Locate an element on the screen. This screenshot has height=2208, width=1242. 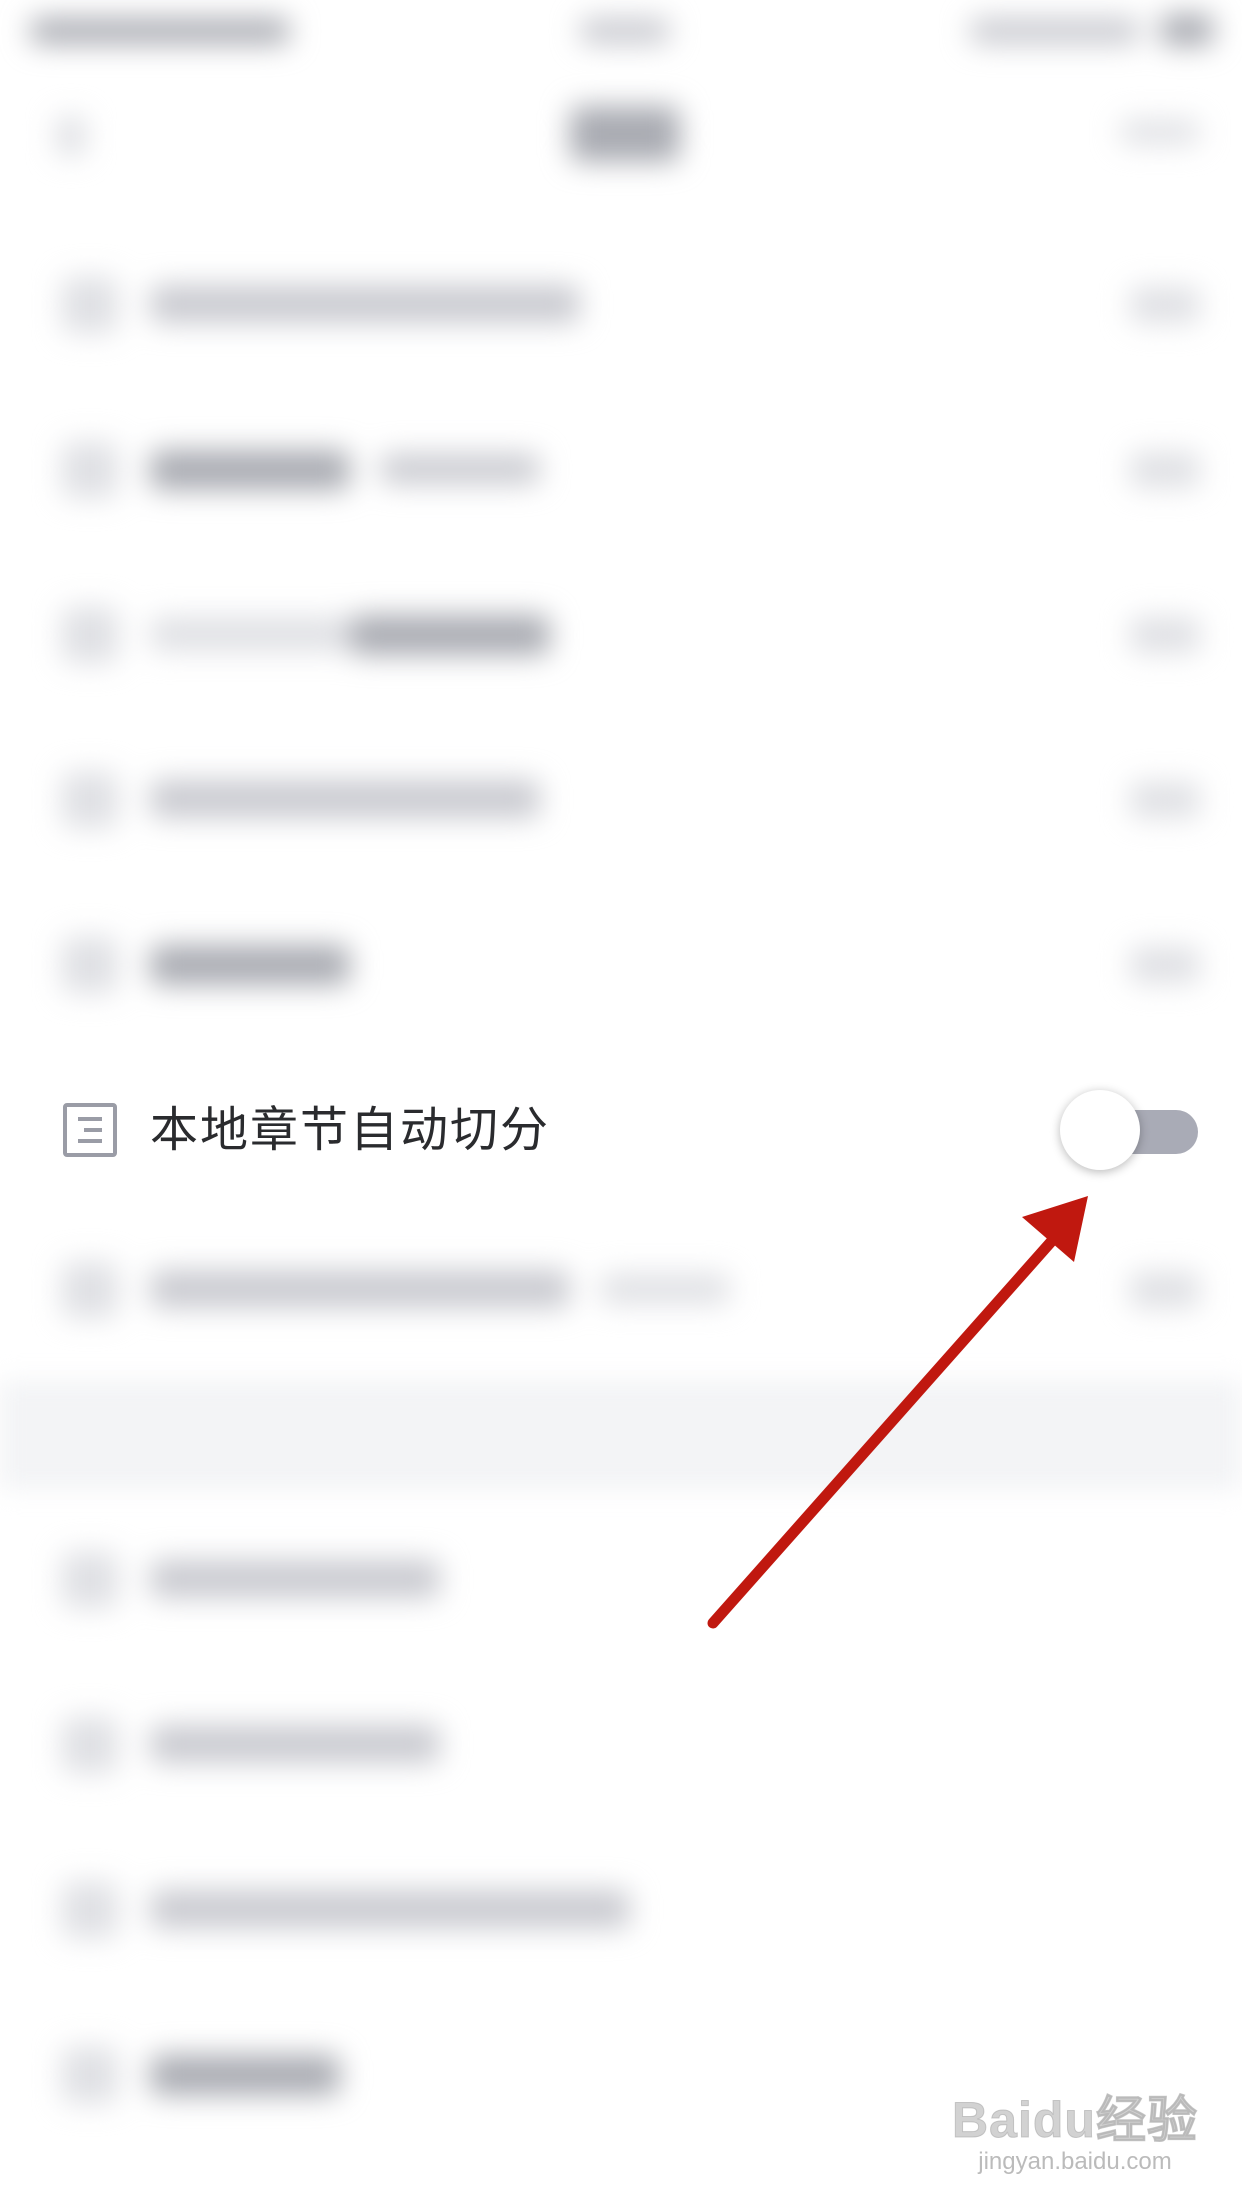
status-bar-blurred is located at coordinates (621, 35).